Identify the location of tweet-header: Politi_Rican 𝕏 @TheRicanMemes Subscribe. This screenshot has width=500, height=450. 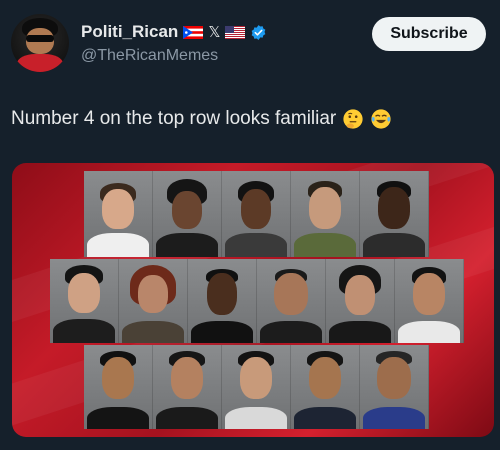
(248, 44).